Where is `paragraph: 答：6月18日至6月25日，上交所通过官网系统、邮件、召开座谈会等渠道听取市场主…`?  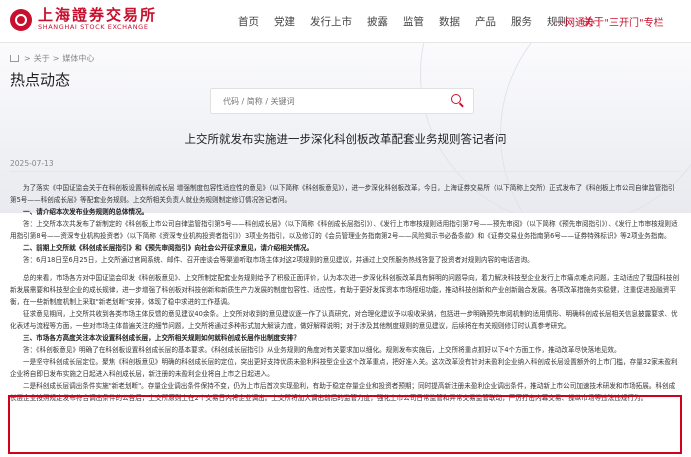 paragraph: 答：6月18日至6月25日，上交所通过官网系统、邮件、召开座谈会等渠道听取市场主… is located at coordinates (278, 260).